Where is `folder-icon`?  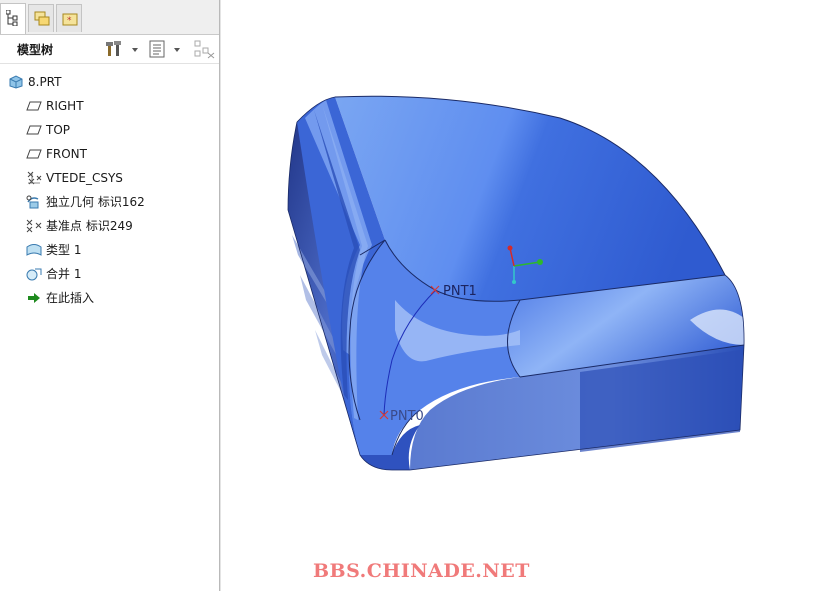 folder-icon is located at coordinates (42, 18).